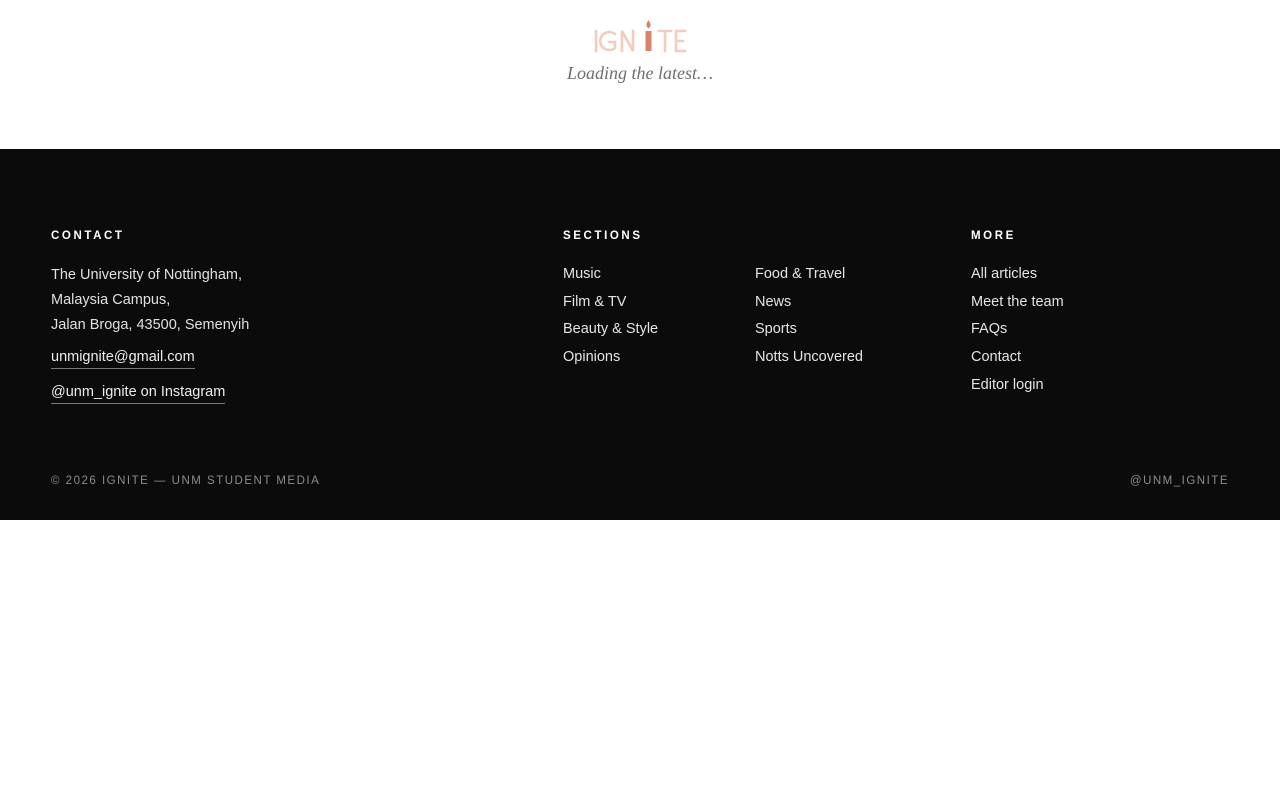  What do you see at coordinates (123, 358) in the screenshot?
I see `email-link: unmignite@gmail.com` at bounding box center [123, 358].